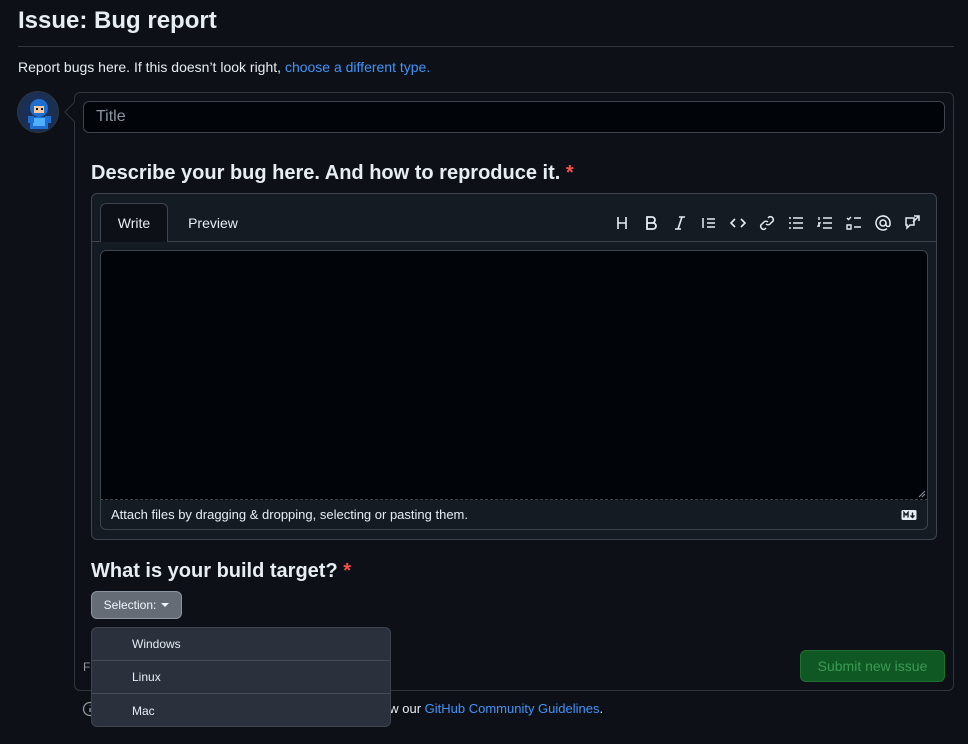 Image resolution: width=968 pixels, height=744 pixels. What do you see at coordinates (909, 515) in the screenshot?
I see `markdown-icon` at bounding box center [909, 515].